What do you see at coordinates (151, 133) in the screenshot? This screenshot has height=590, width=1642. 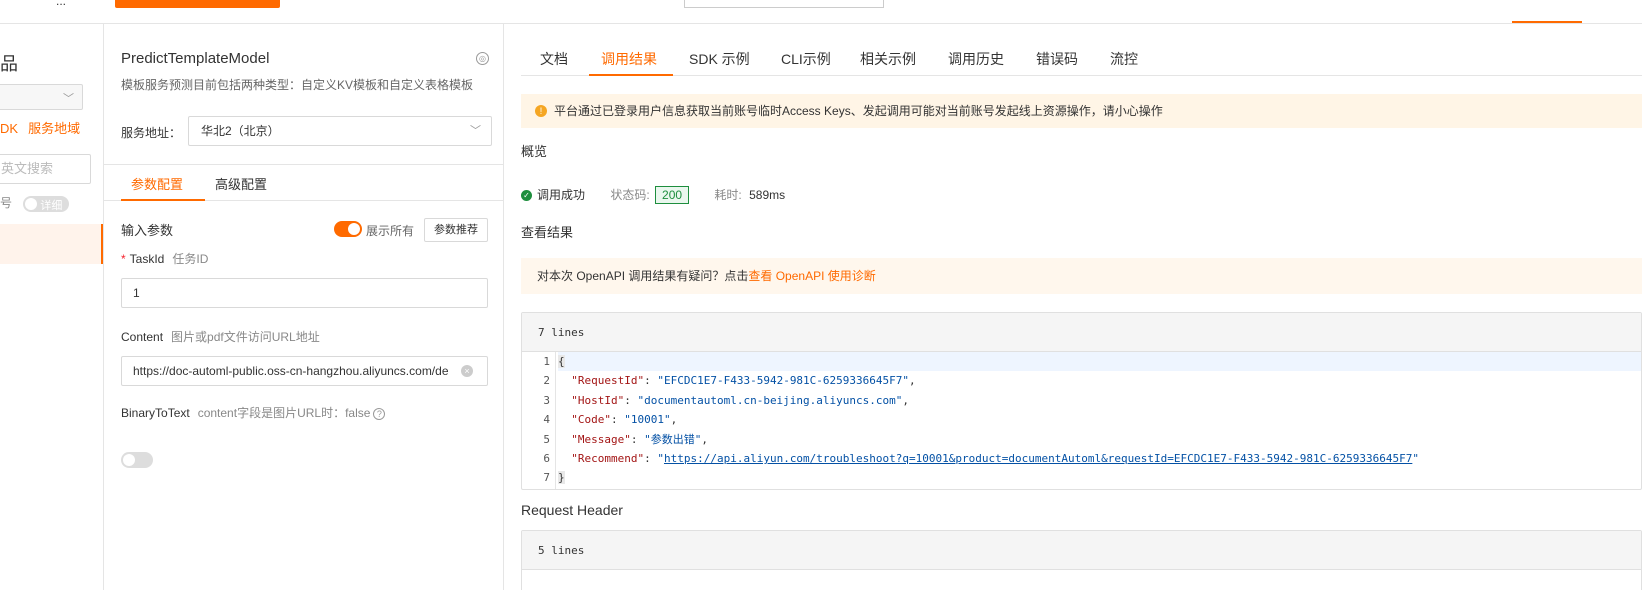 I see `service-address-label: 服务地址：` at bounding box center [151, 133].